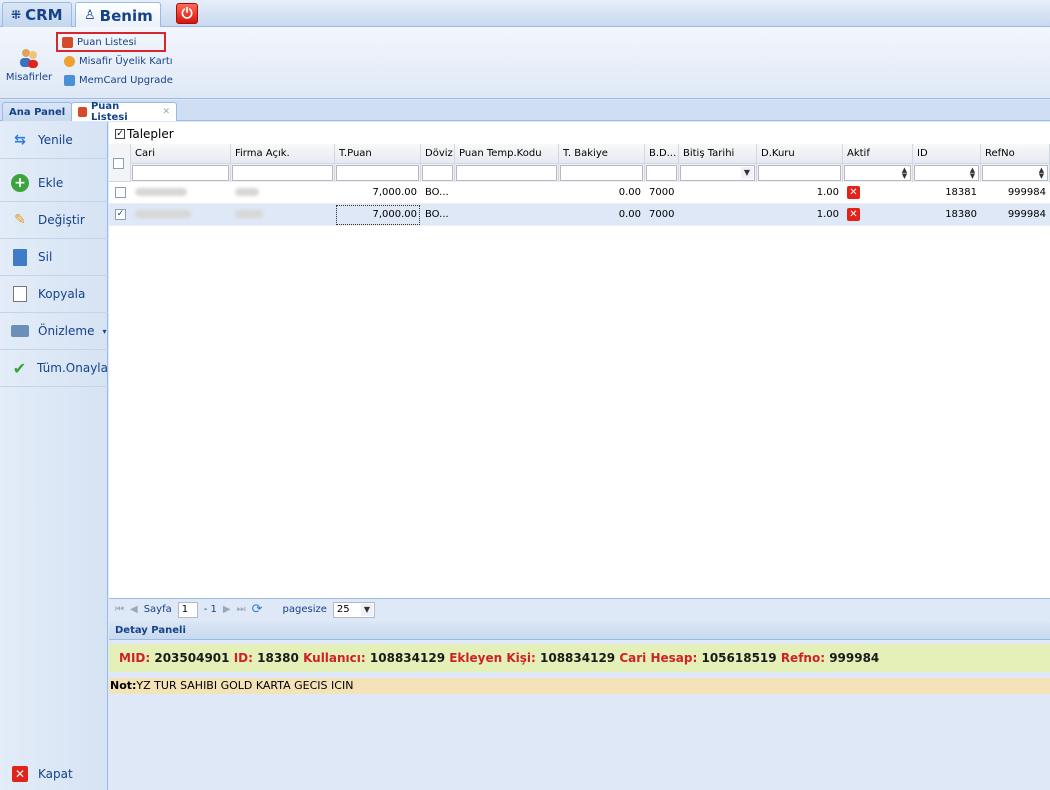 The height and width of the screenshot is (790, 1050). I want to click on filter-bitis: ▼, so click(718, 173).